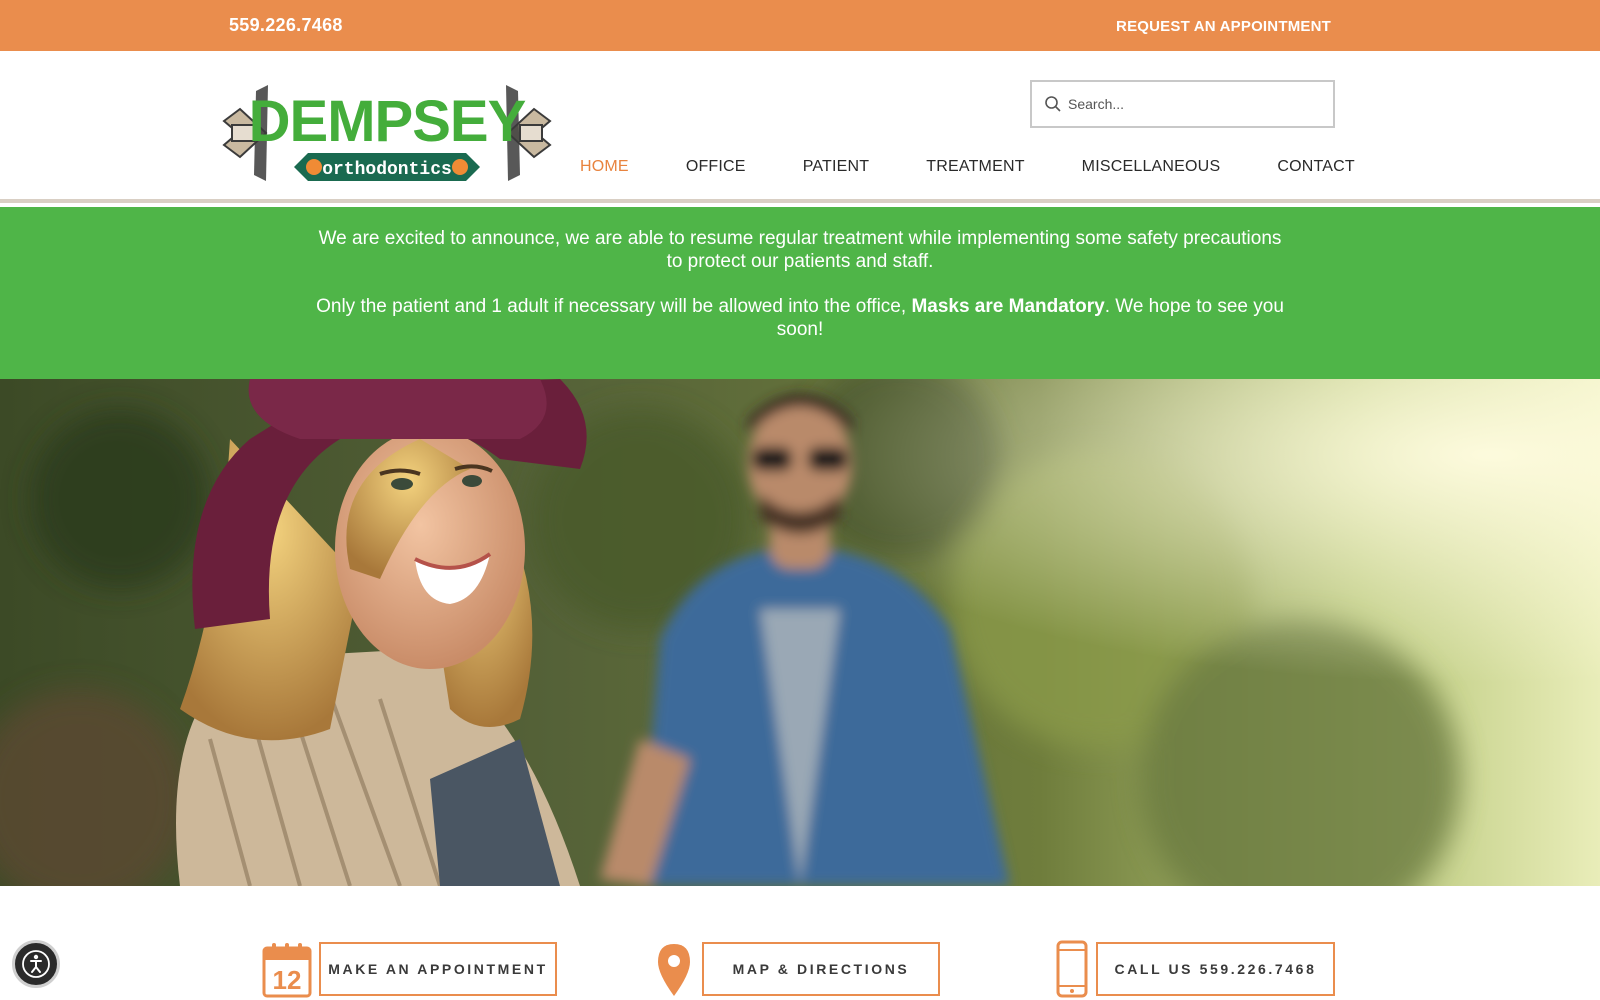 The width and height of the screenshot is (1600, 1000). Describe the element at coordinates (836, 170) in the screenshot. I see `nav-item-patient: PATIENT` at that location.